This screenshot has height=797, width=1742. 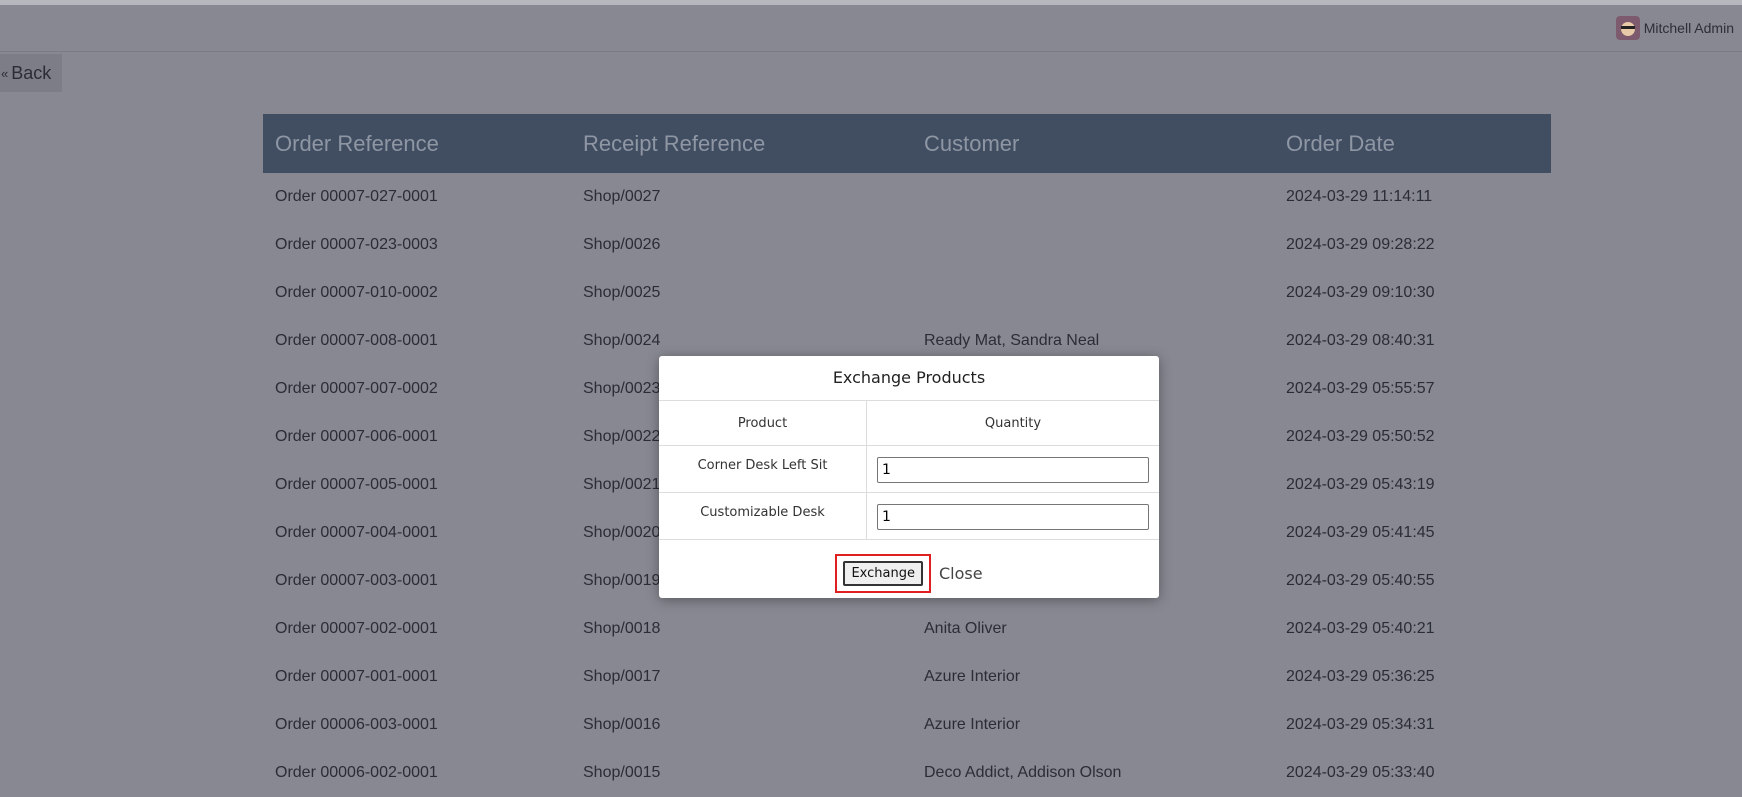 I want to click on user-menu: Mitchell Admin, so click(x=1674, y=28).